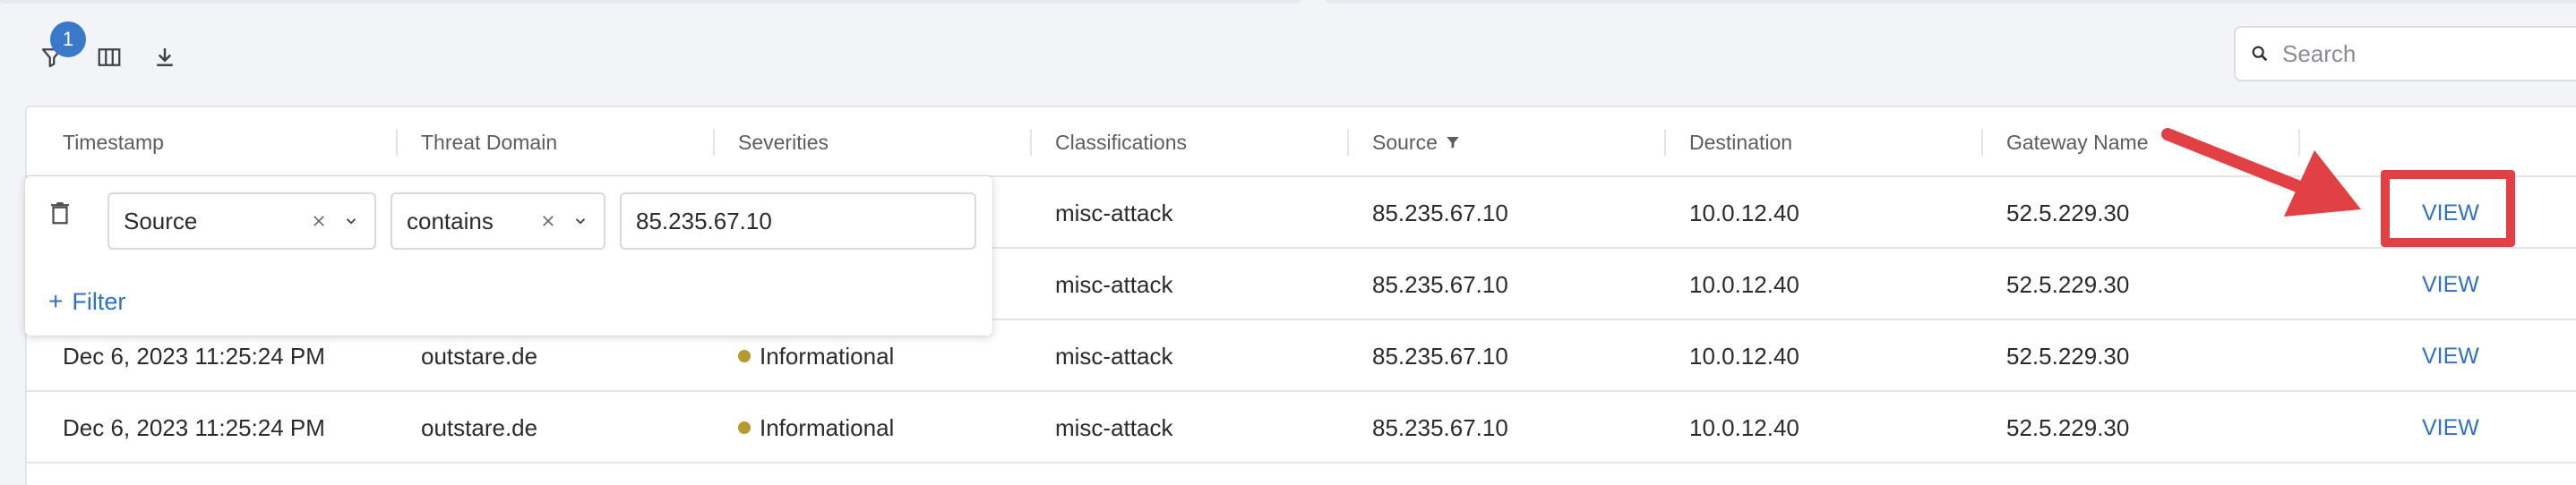  I want to click on search-icon, so click(2260, 54).